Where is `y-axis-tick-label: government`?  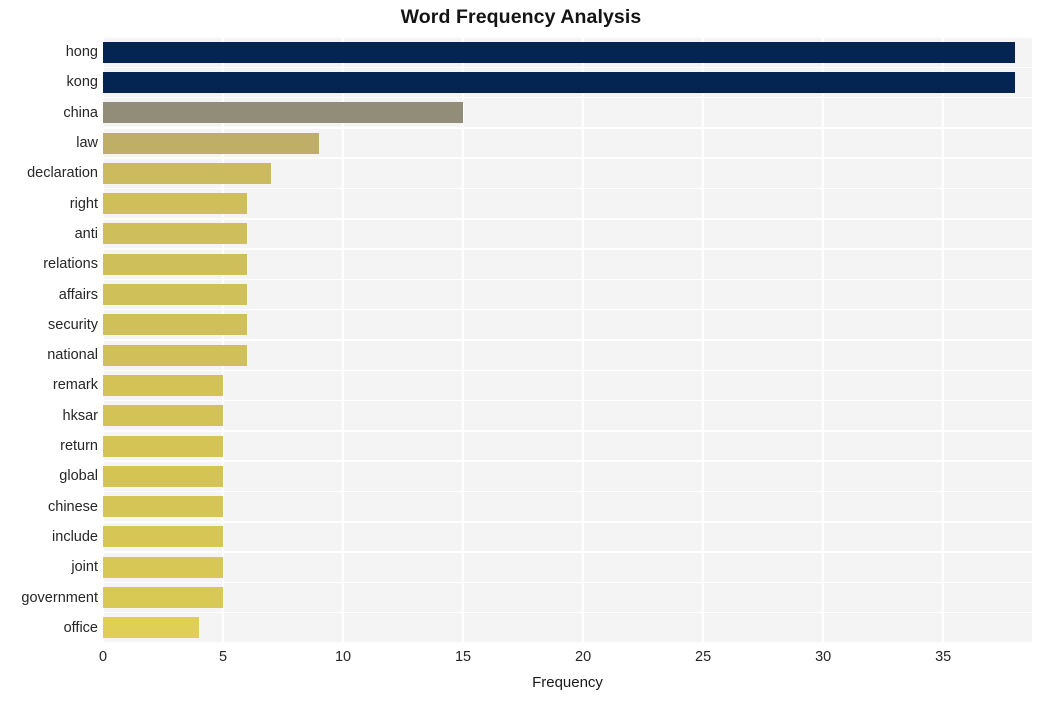 y-axis-tick-label: government is located at coordinates (59, 597).